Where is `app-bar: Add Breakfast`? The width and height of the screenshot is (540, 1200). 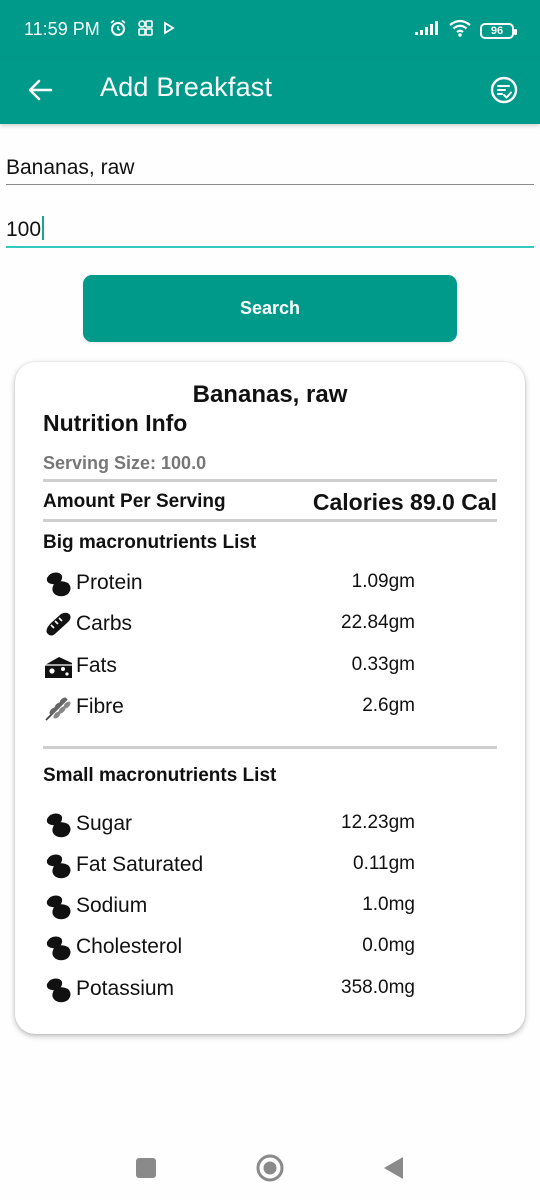
app-bar: Add Breakfast is located at coordinates (270, 91).